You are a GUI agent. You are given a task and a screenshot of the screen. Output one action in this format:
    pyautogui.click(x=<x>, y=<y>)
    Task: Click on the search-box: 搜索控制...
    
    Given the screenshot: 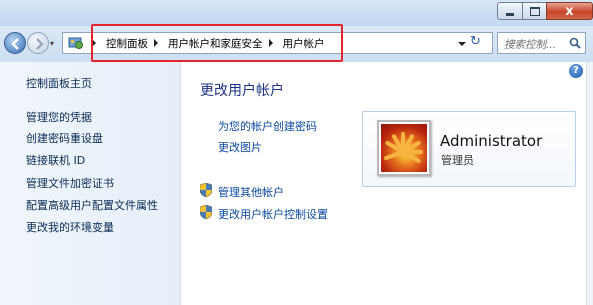 What is the action you would take?
    pyautogui.click(x=541, y=43)
    